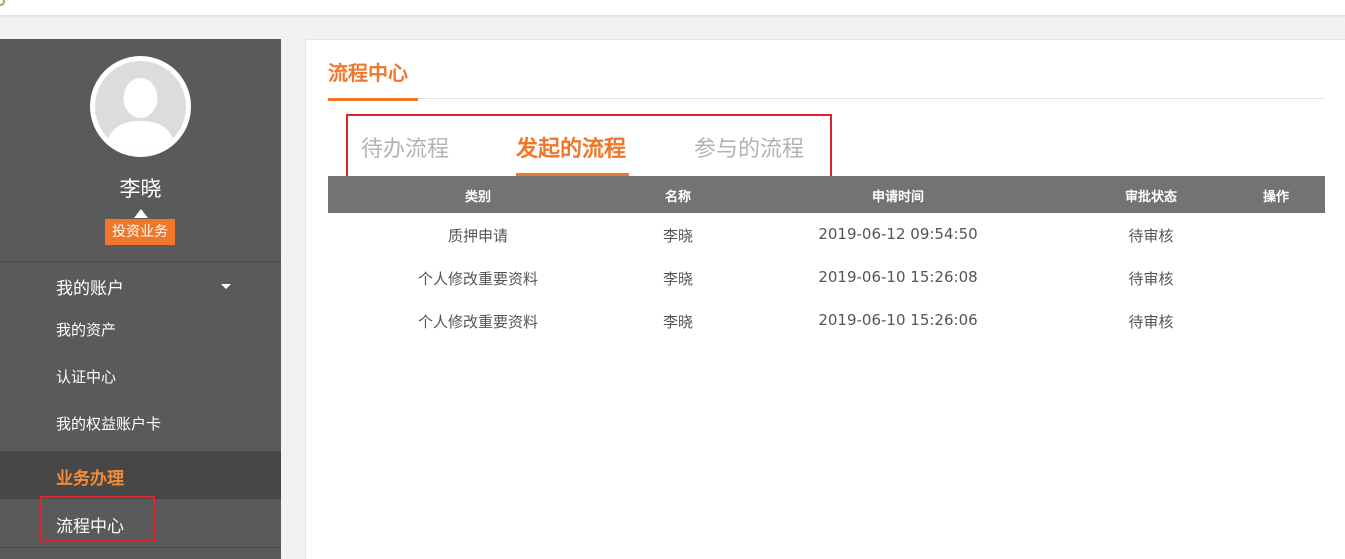 The image size is (1345, 559). Describe the element at coordinates (86, 376) in the screenshot. I see `menu-item-auth-center: 认证中心` at that location.